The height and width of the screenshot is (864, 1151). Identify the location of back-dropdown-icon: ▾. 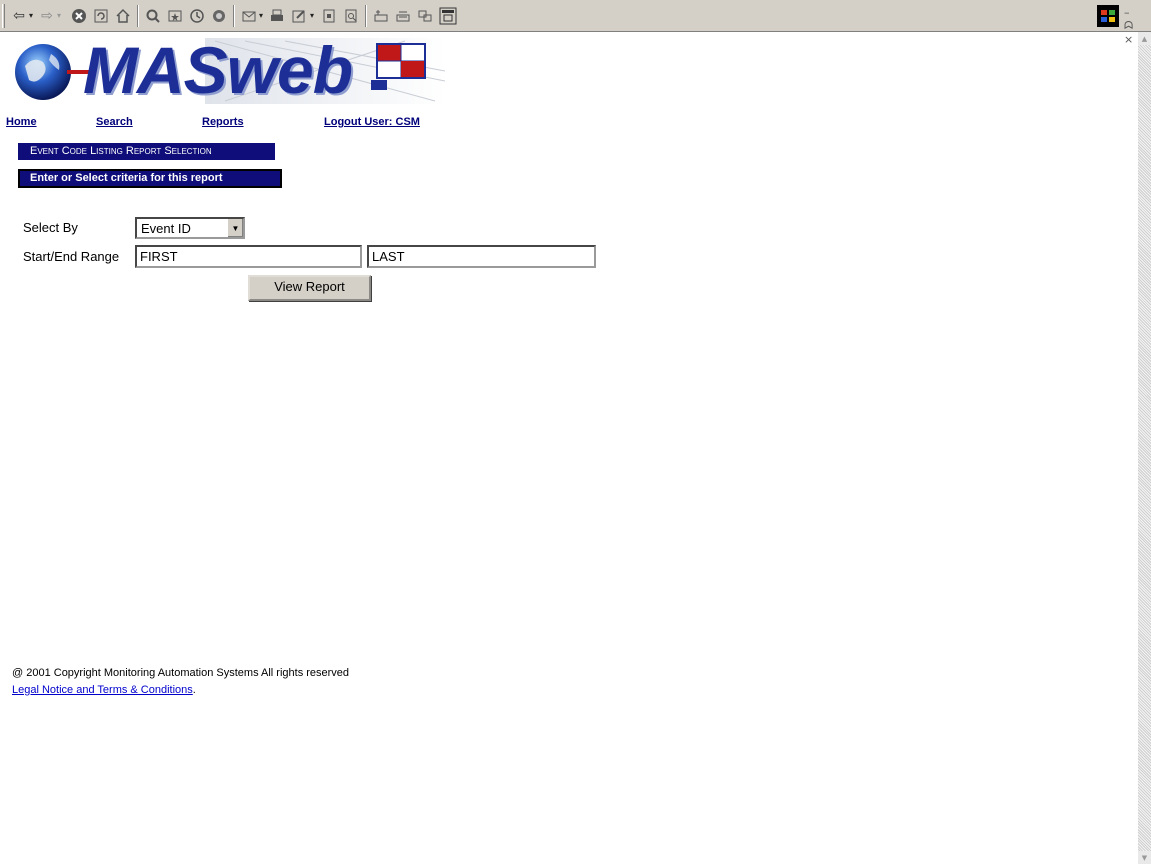
(31, 16).